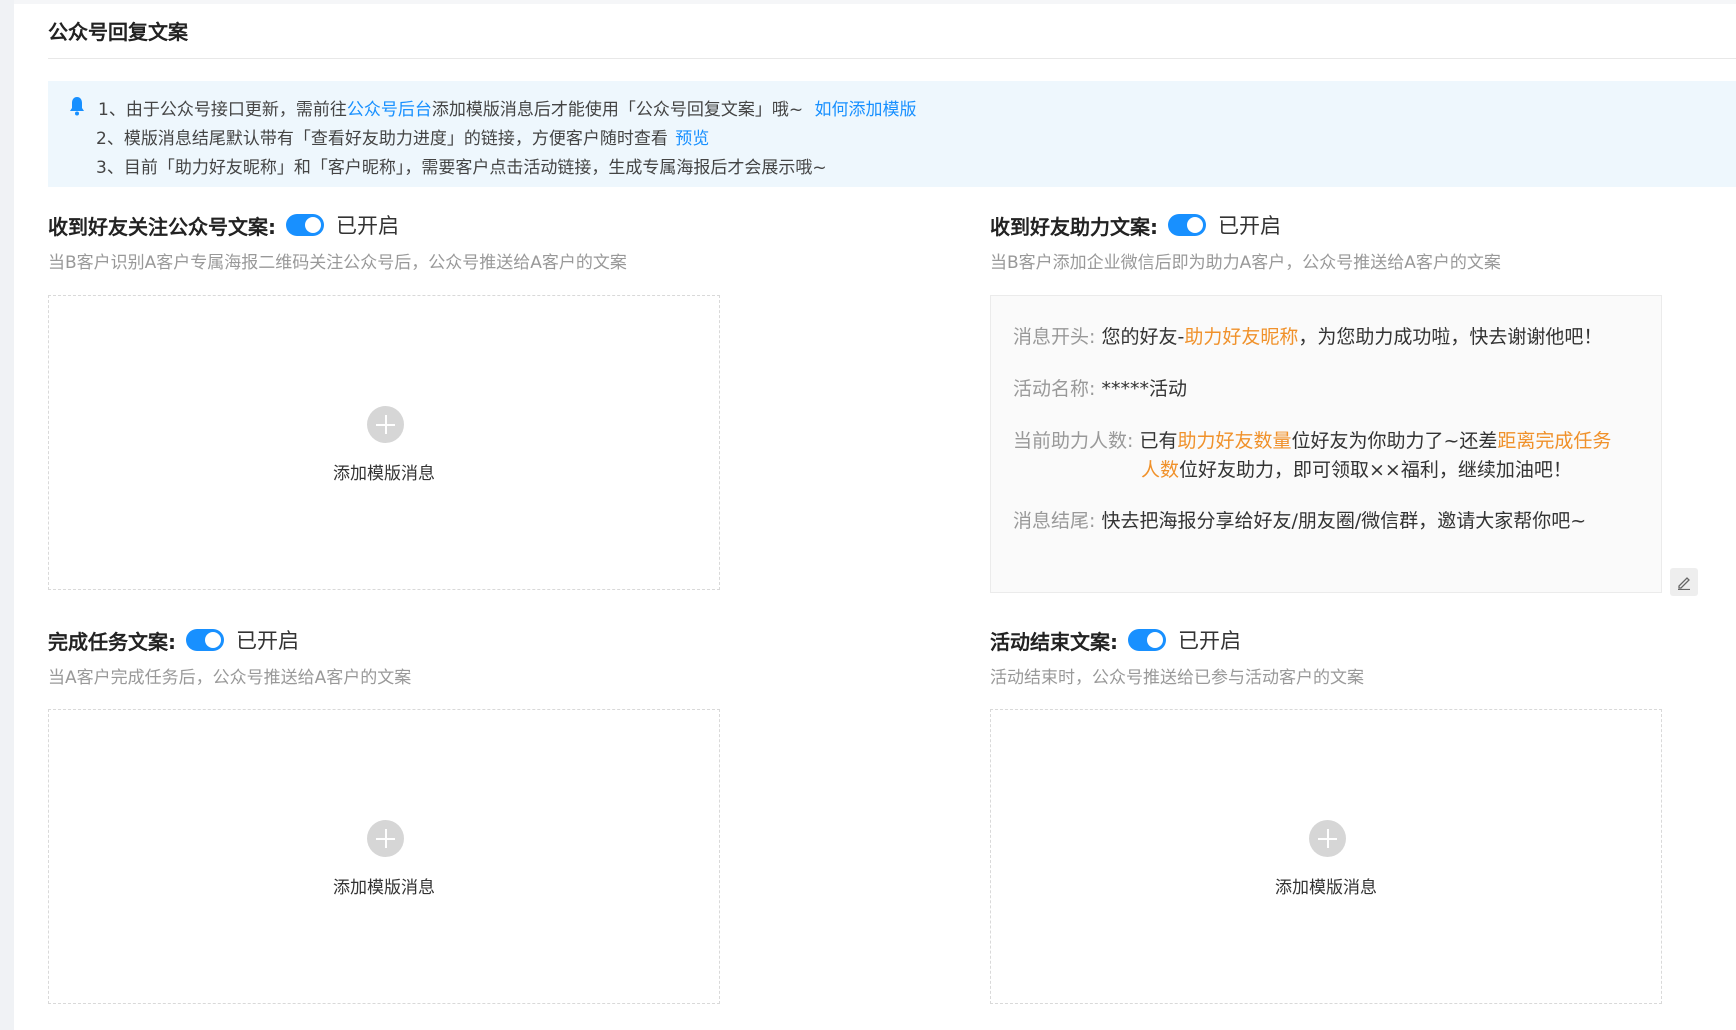 This screenshot has width=1736, height=1030. I want to click on section-complete-desc: 当A客户完成任务后，公众号推送给A客户的文案, so click(230, 678).